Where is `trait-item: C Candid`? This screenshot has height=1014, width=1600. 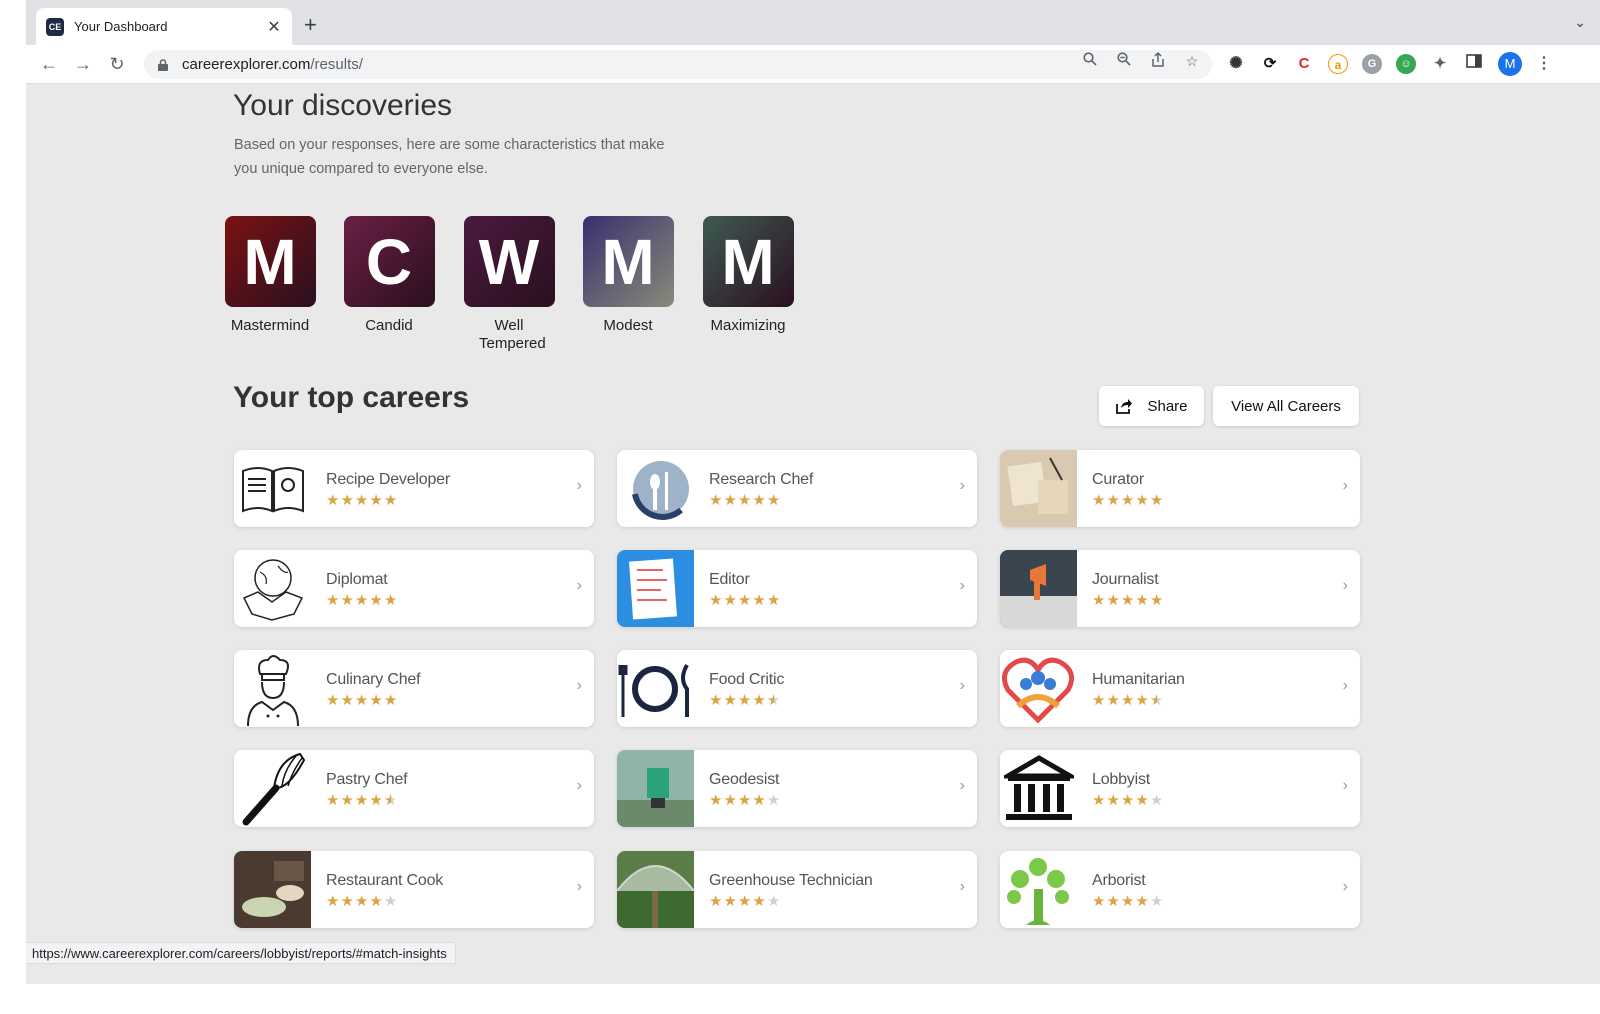
trait-item: C Candid is located at coordinates (389, 275).